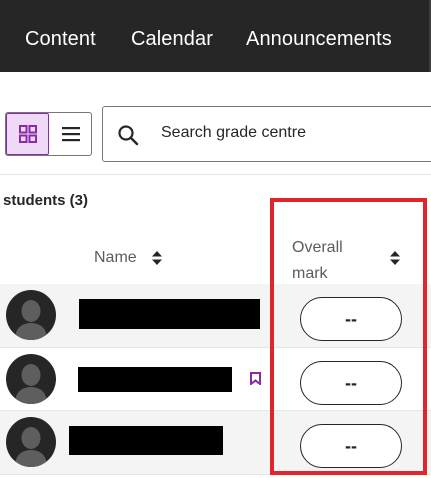 Image resolution: width=431 pixels, height=478 pixels. I want to click on list-icon, so click(70, 134).